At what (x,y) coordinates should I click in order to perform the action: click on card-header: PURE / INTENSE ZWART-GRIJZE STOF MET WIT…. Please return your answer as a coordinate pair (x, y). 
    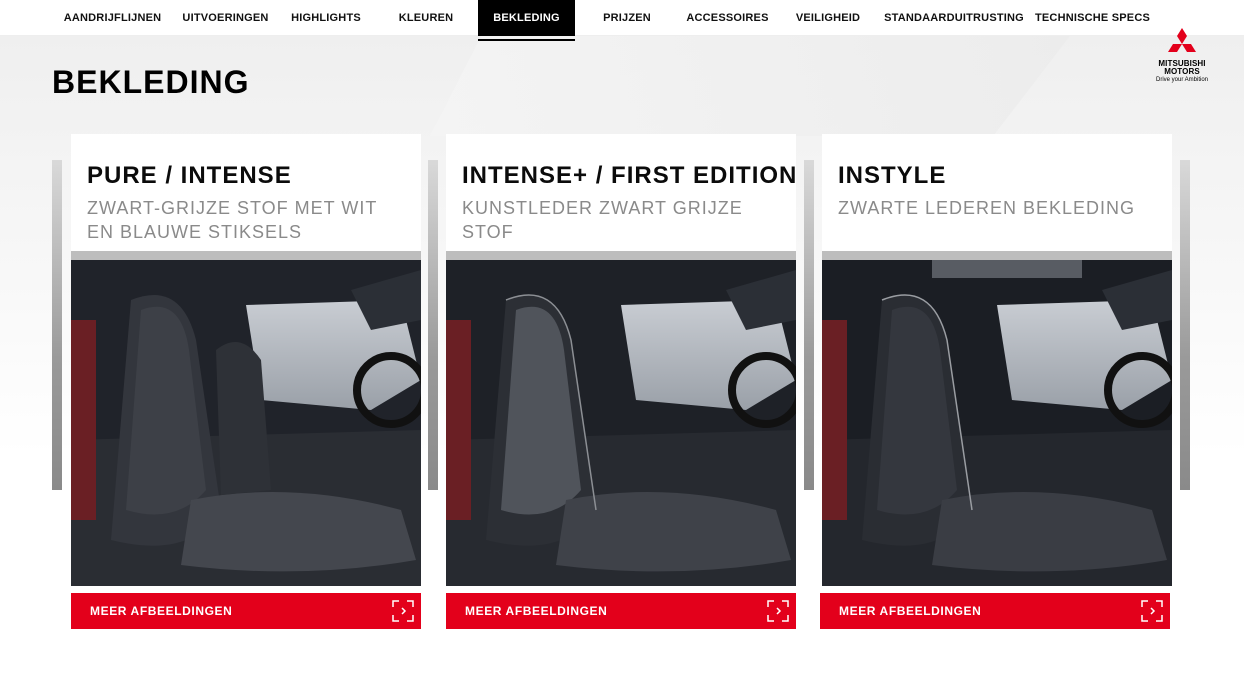
    Looking at the image, I should click on (246, 192).